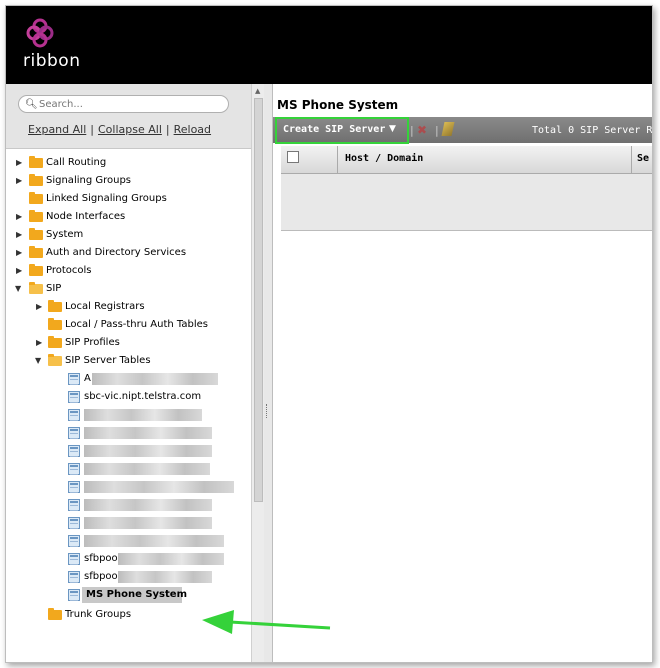 This screenshot has width=660, height=668. I want to click on sip-server-table-item-selected: MS Phone System, so click(128, 595).